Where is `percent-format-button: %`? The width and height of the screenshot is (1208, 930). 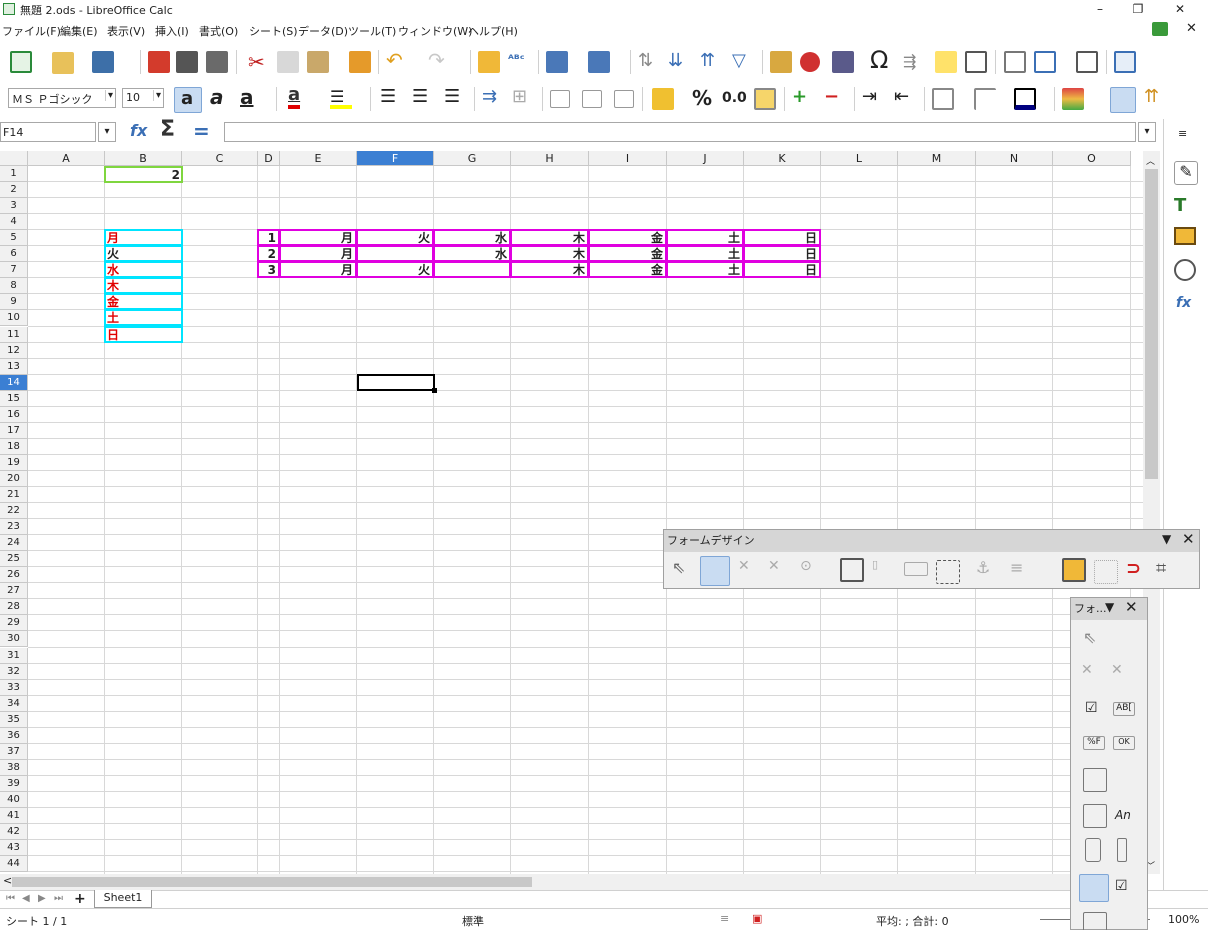 percent-format-button: % is located at coordinates (702, 98).